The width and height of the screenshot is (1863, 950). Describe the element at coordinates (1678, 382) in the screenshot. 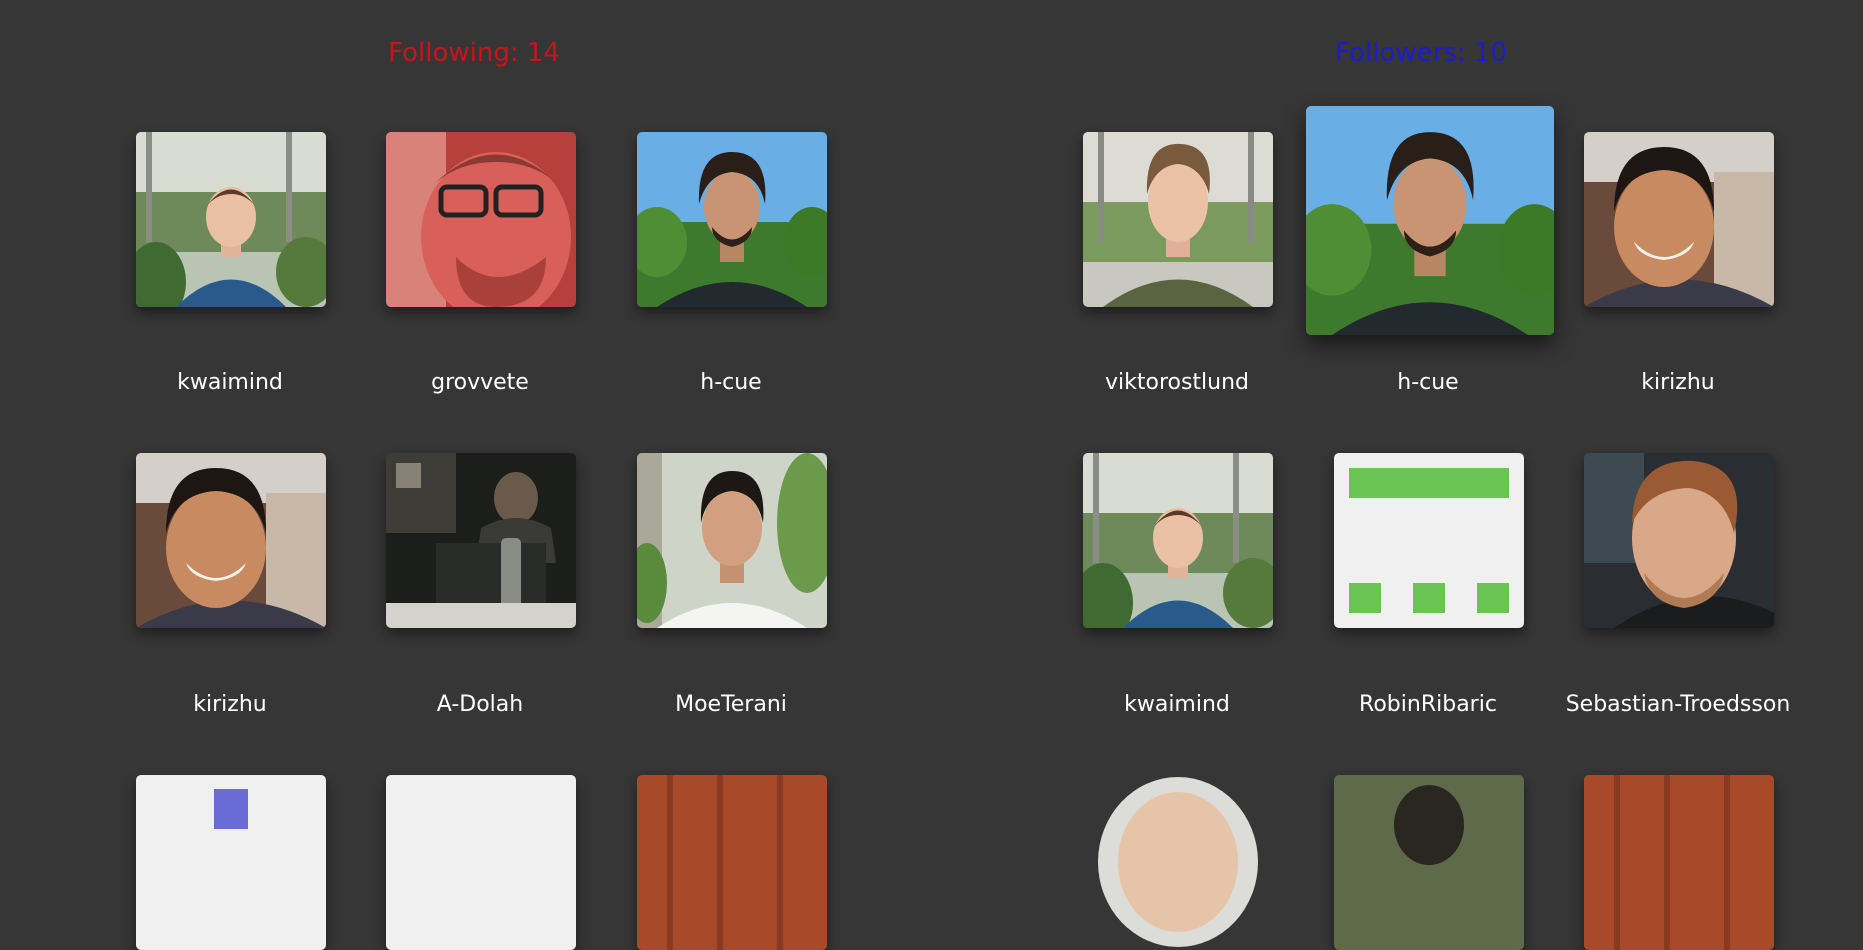

I see `username-follower-kirizhu: kirizhu` at that location.